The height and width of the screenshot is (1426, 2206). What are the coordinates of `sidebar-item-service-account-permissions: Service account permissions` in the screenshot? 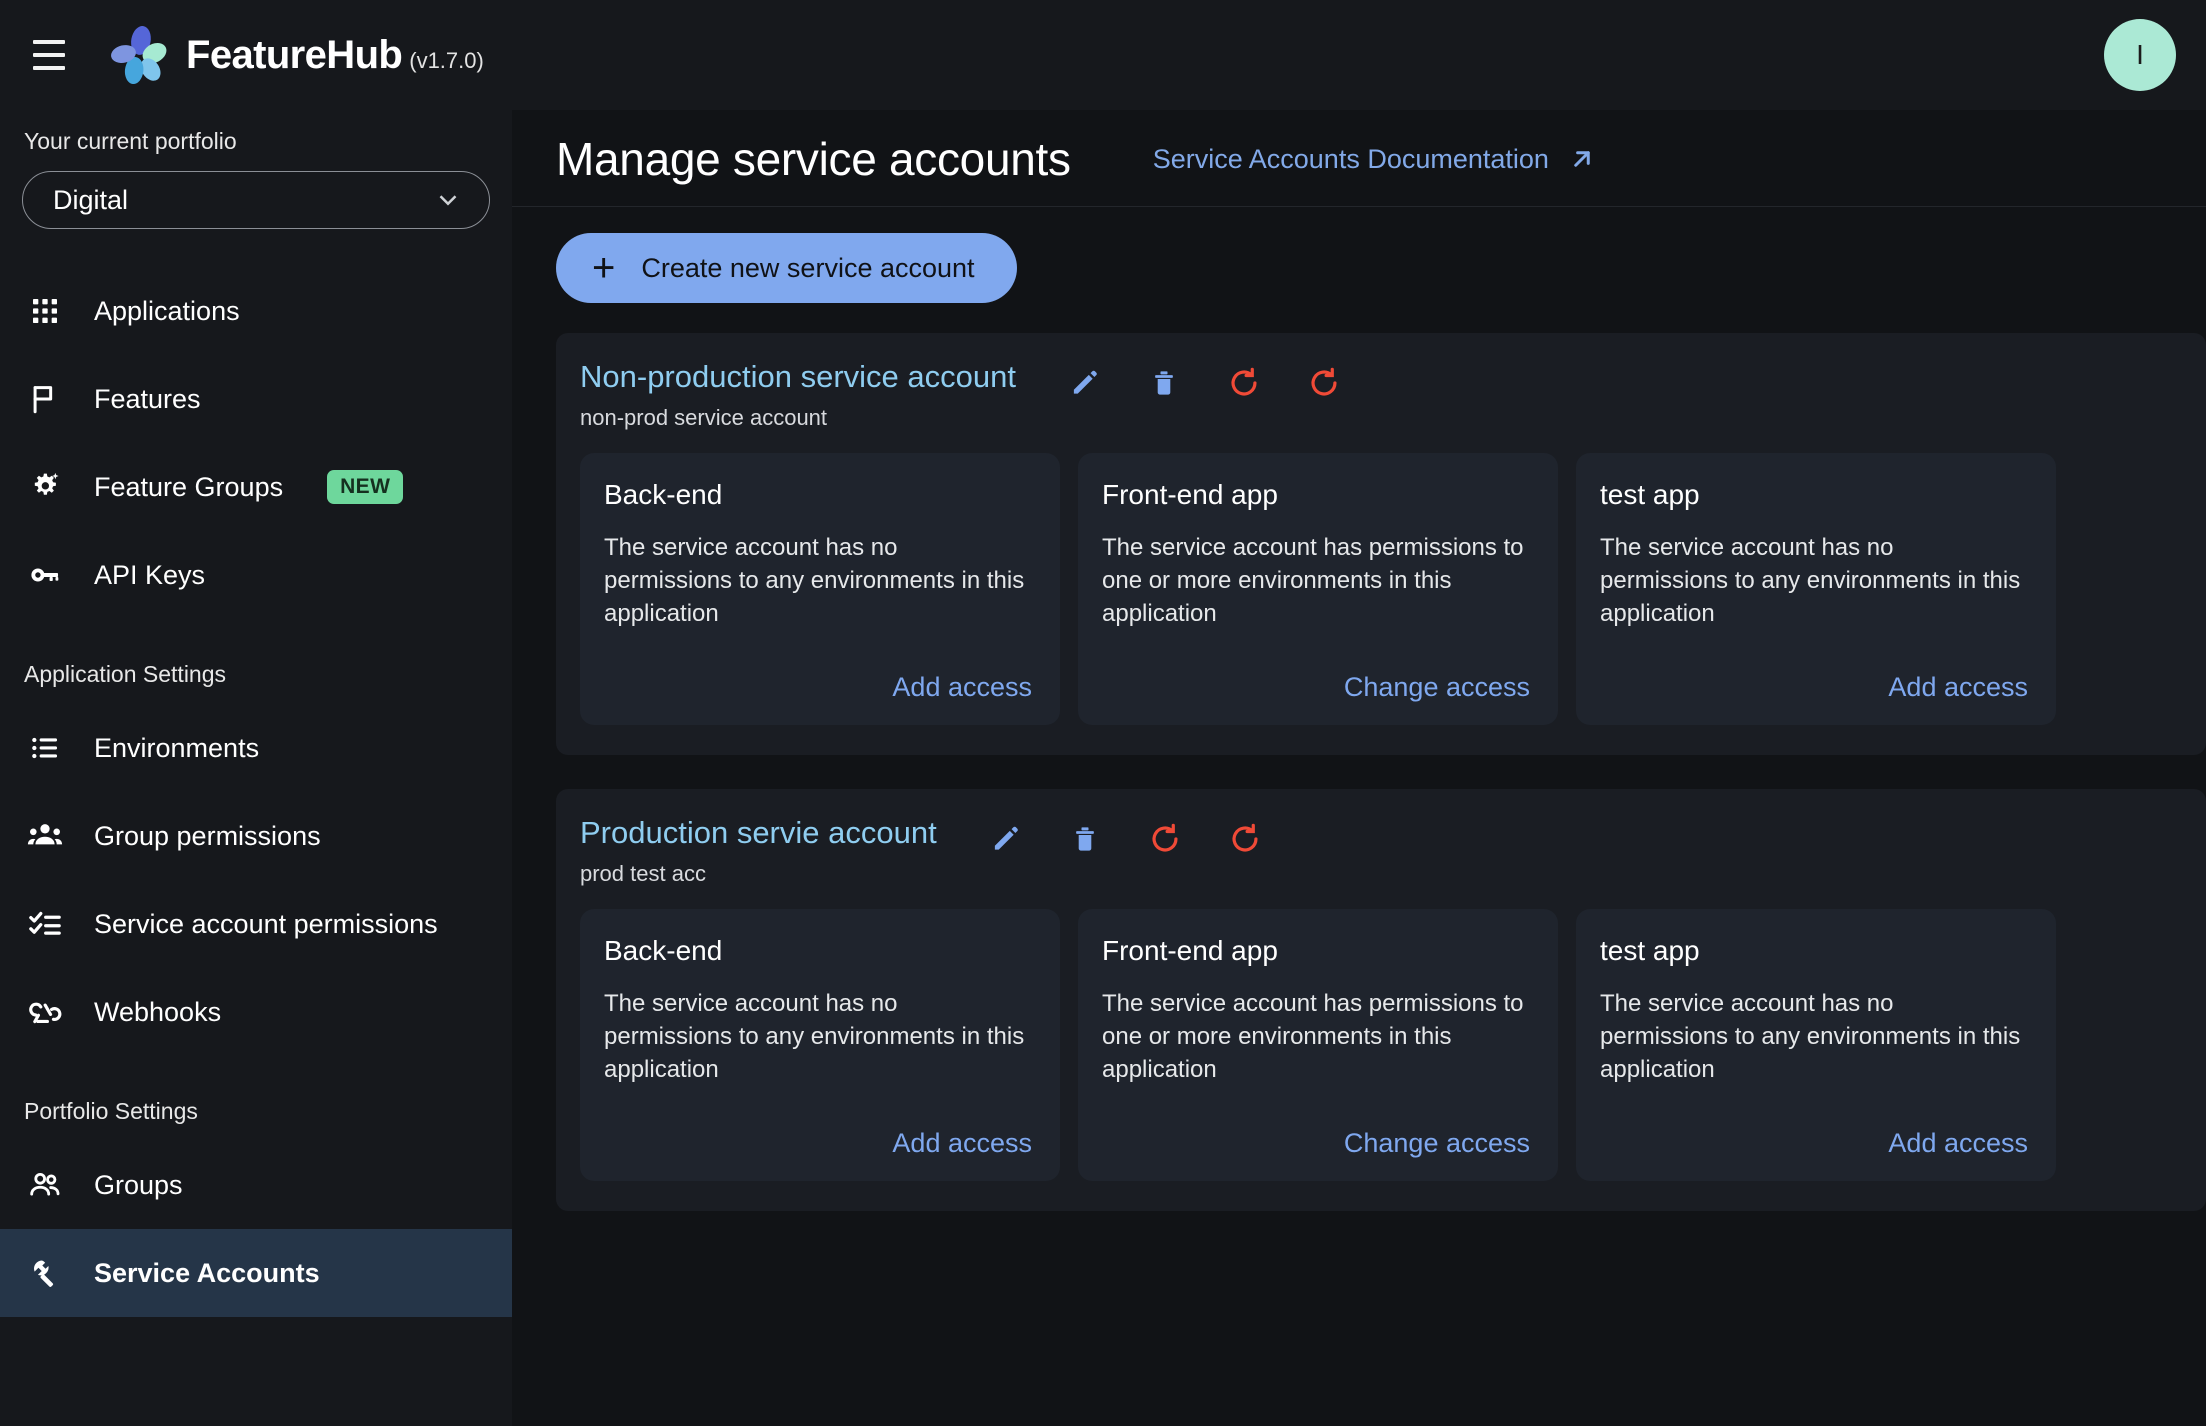 It's located at (256, 924).